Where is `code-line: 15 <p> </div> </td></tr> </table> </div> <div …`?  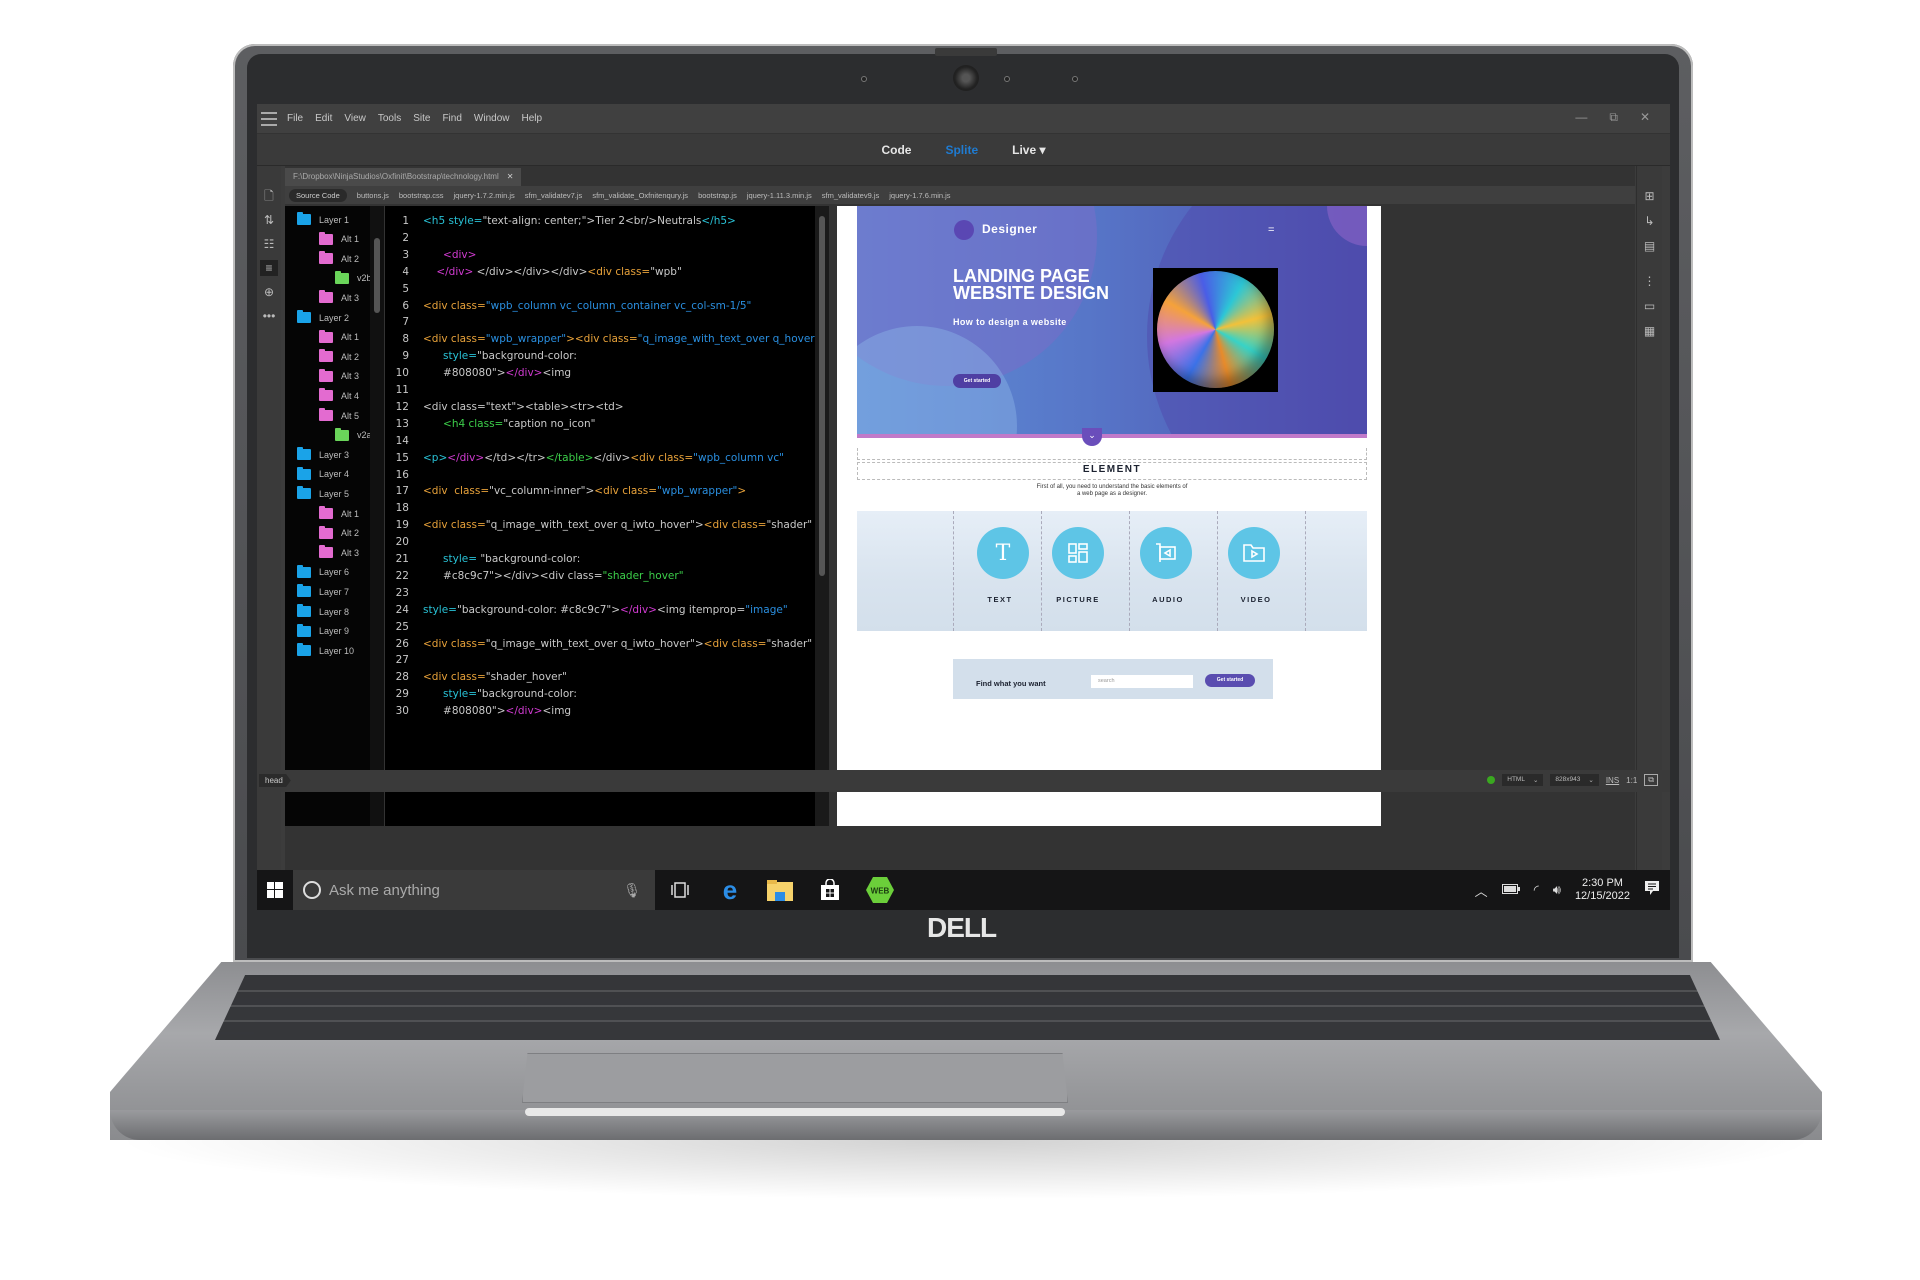 code-line: 15 <p> </div> </td></tr> </table> </div> <div … is located at coordinates (584, 458).